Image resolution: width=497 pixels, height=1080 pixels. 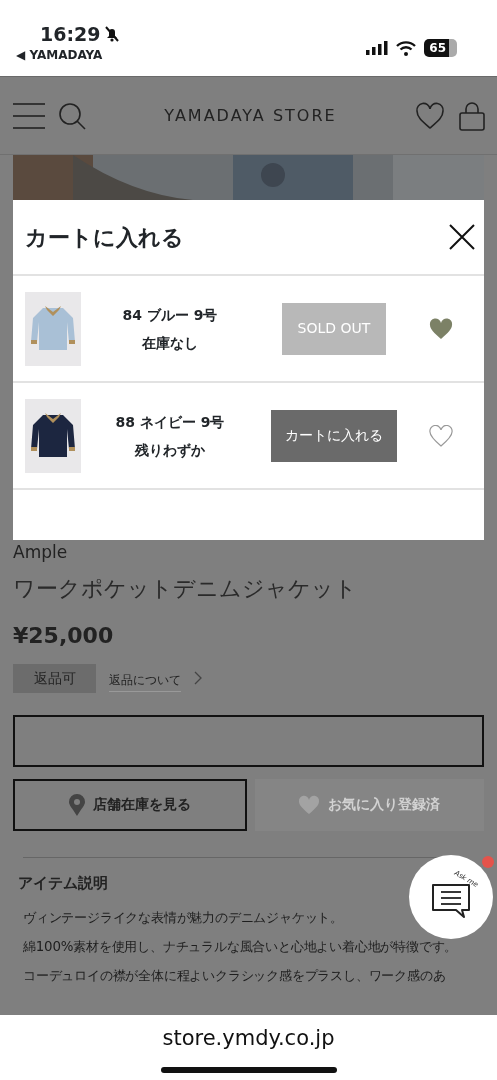 What do you see at coordinates (241, 946) in the screenshot?
I see `description-text: 綿100%素材を使用し、ナチュラルな風合いと心地よい着心地が特徴です。` at bounding box center [241, 946].